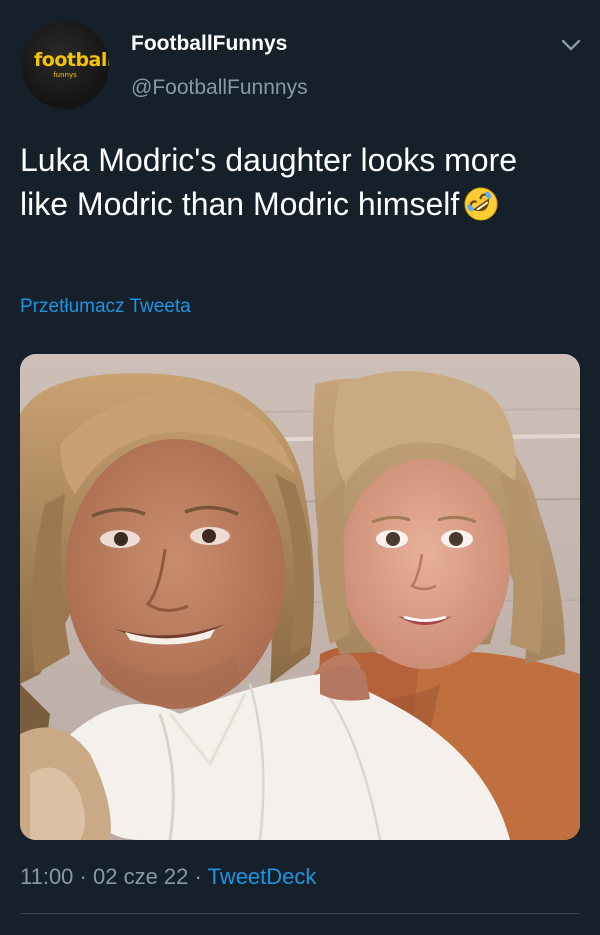 The width and height of the screenshot is (600, 935). Describe the element at coordinates (141, 876) in the screenshot. I see `tweet-date: 02 cze 22` at that location.